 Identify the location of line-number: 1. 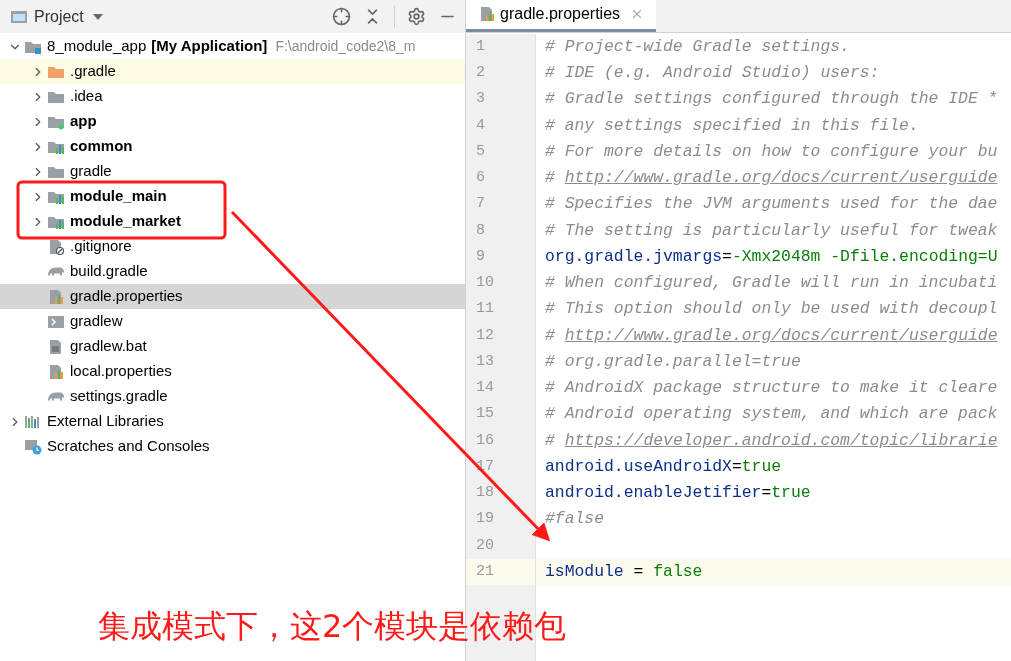
(480, 46).